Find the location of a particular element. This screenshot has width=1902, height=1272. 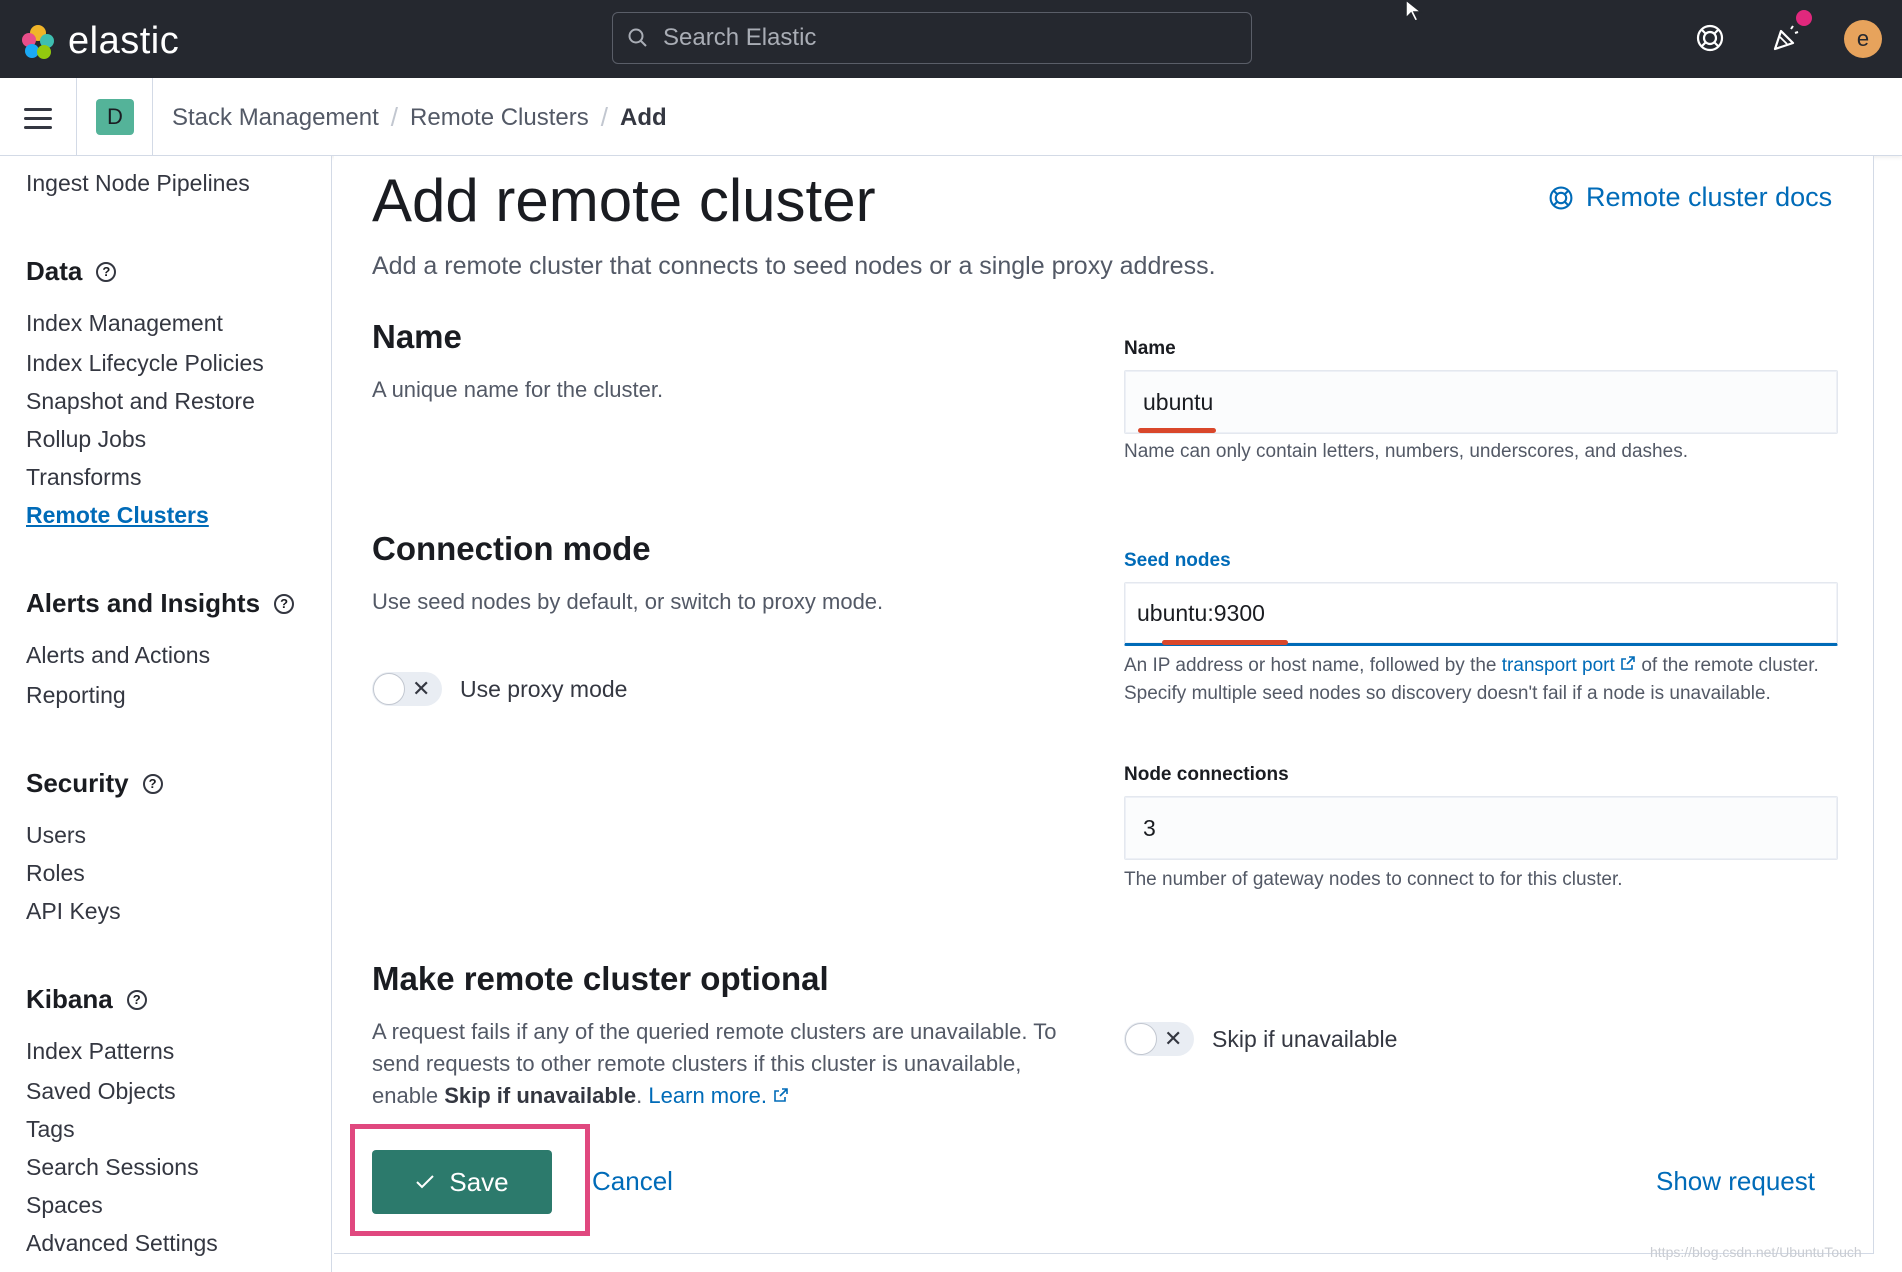

sidebar-item-advanced-settings: Advanced Settings is located at coordinates (122, 1243).